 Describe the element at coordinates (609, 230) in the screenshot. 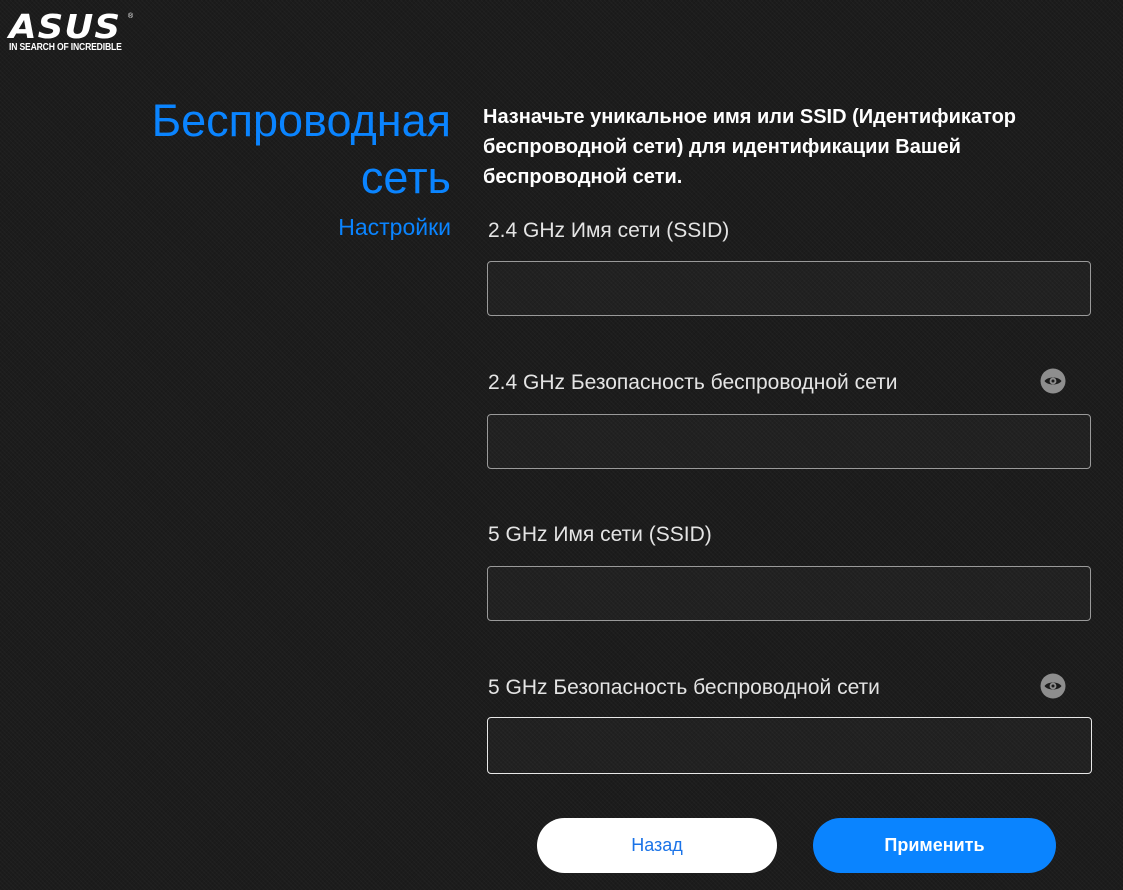

I see `ssid-24ghz-label: 2.4 GHz Имя сети (SSID)` at that location.